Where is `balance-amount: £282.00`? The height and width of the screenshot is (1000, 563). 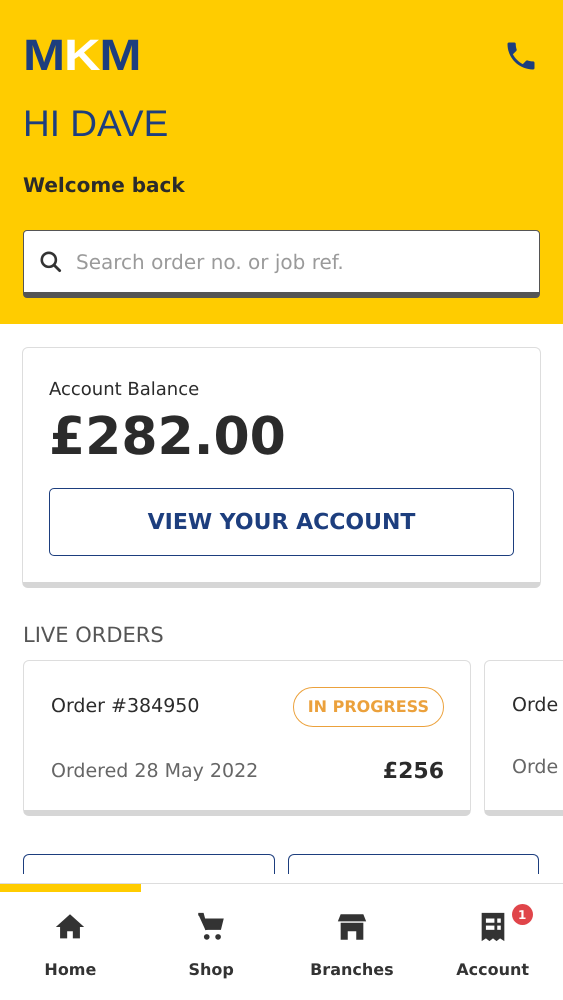 balance-amount: £282.00 is located at coordinates (168, 437).